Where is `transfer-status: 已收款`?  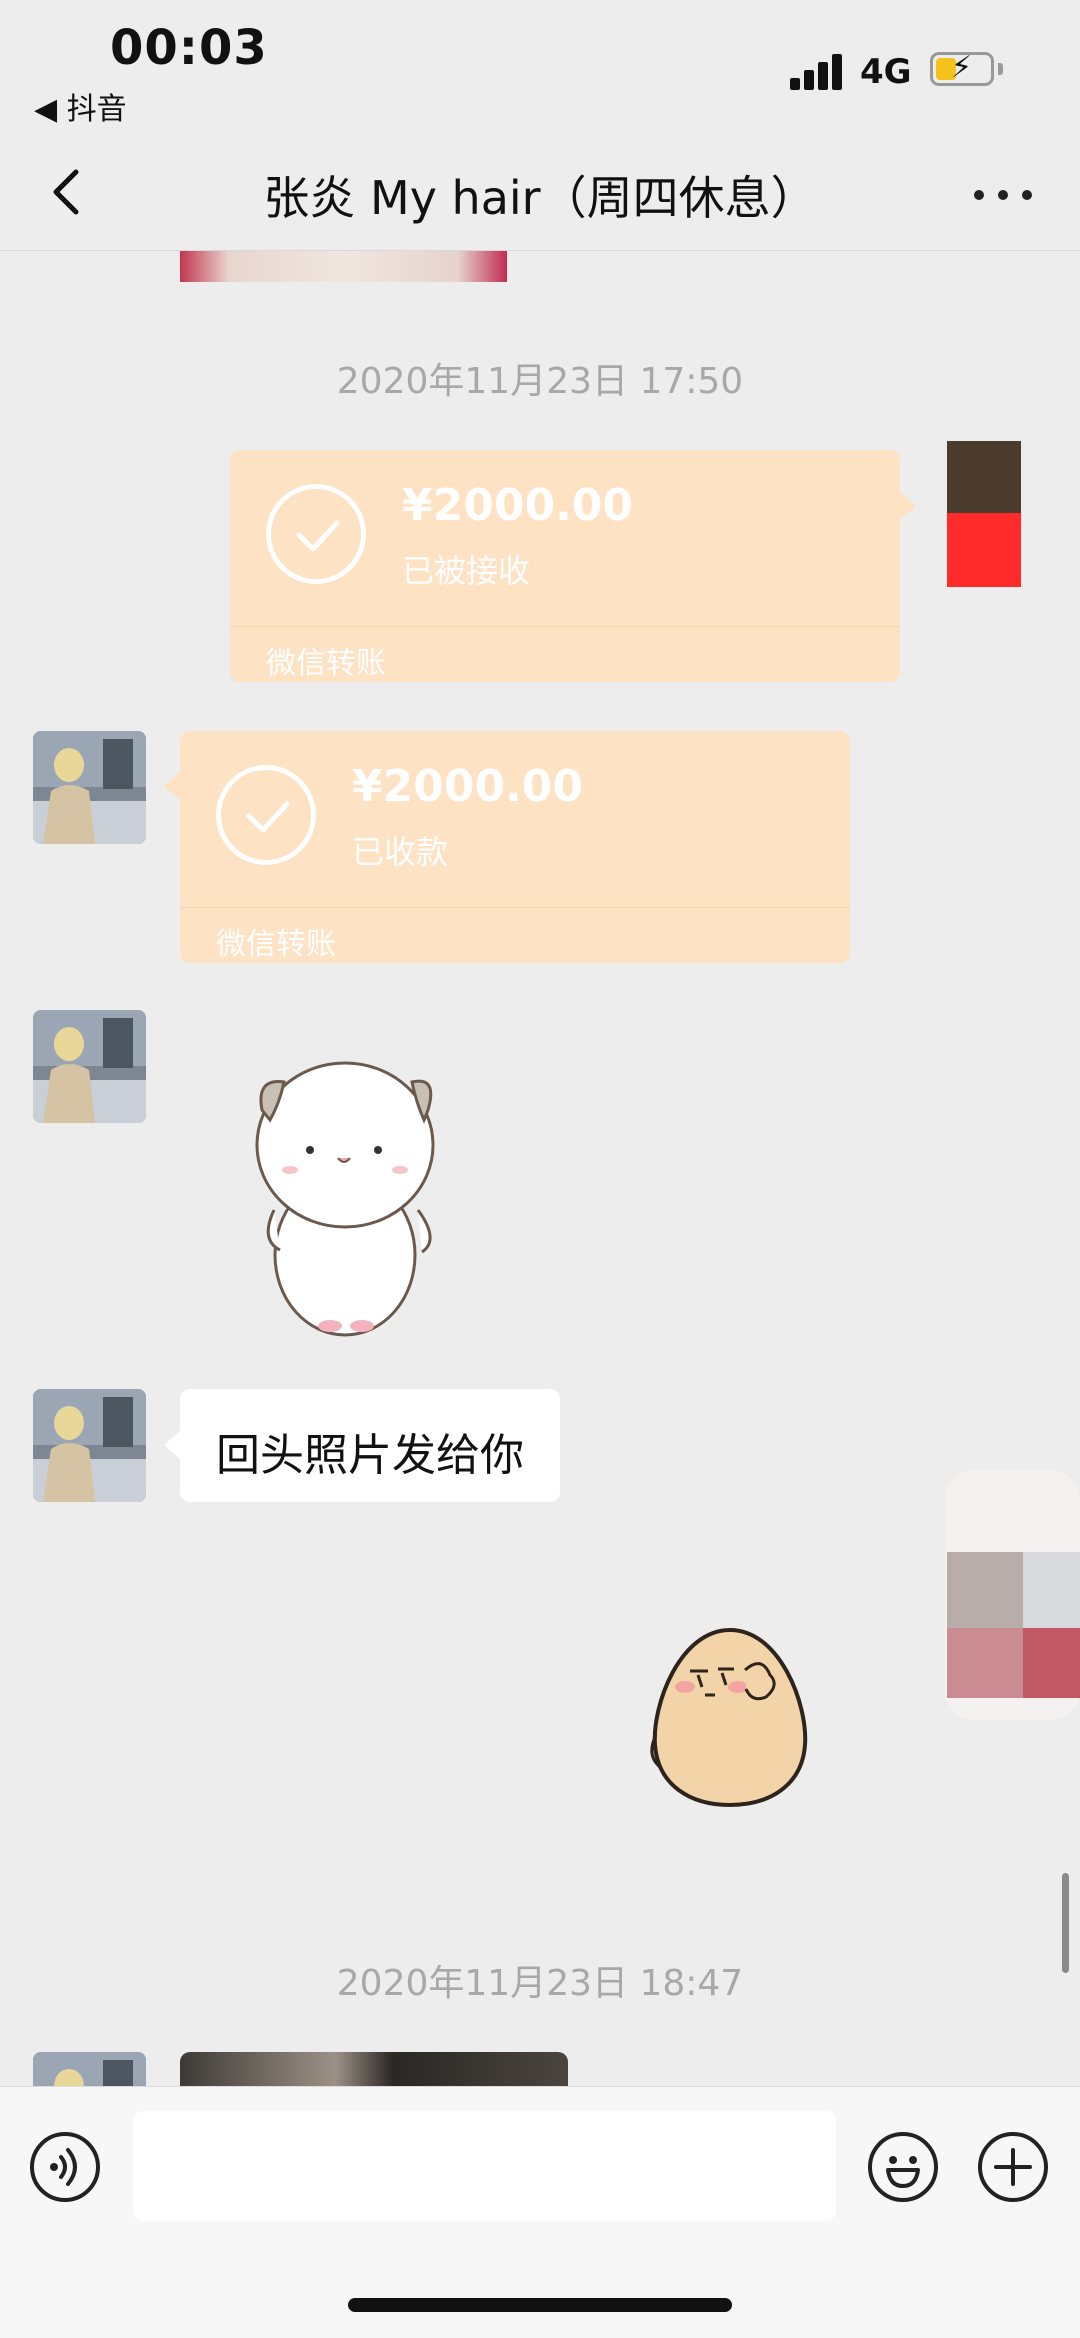
transfer-status: 已收款 is located at coordinates (400, 852).